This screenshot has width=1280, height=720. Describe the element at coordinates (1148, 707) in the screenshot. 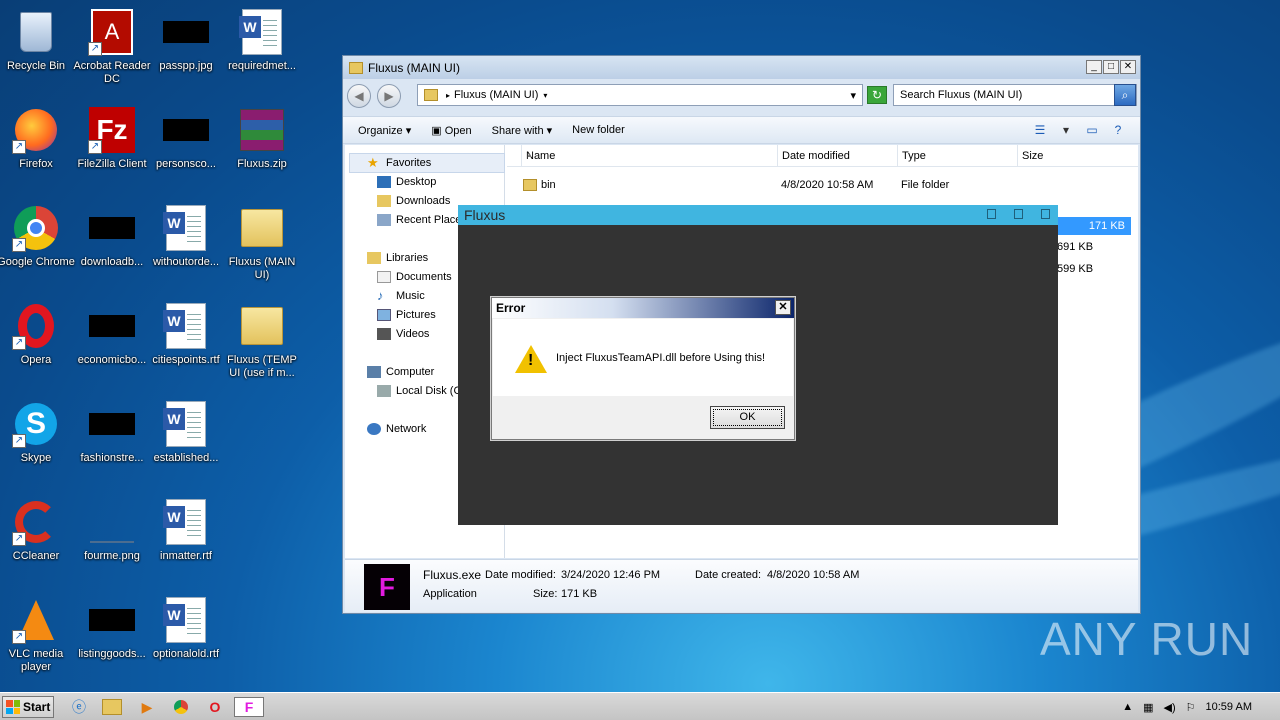

I see `network-tray-icon: ▦` at that location.